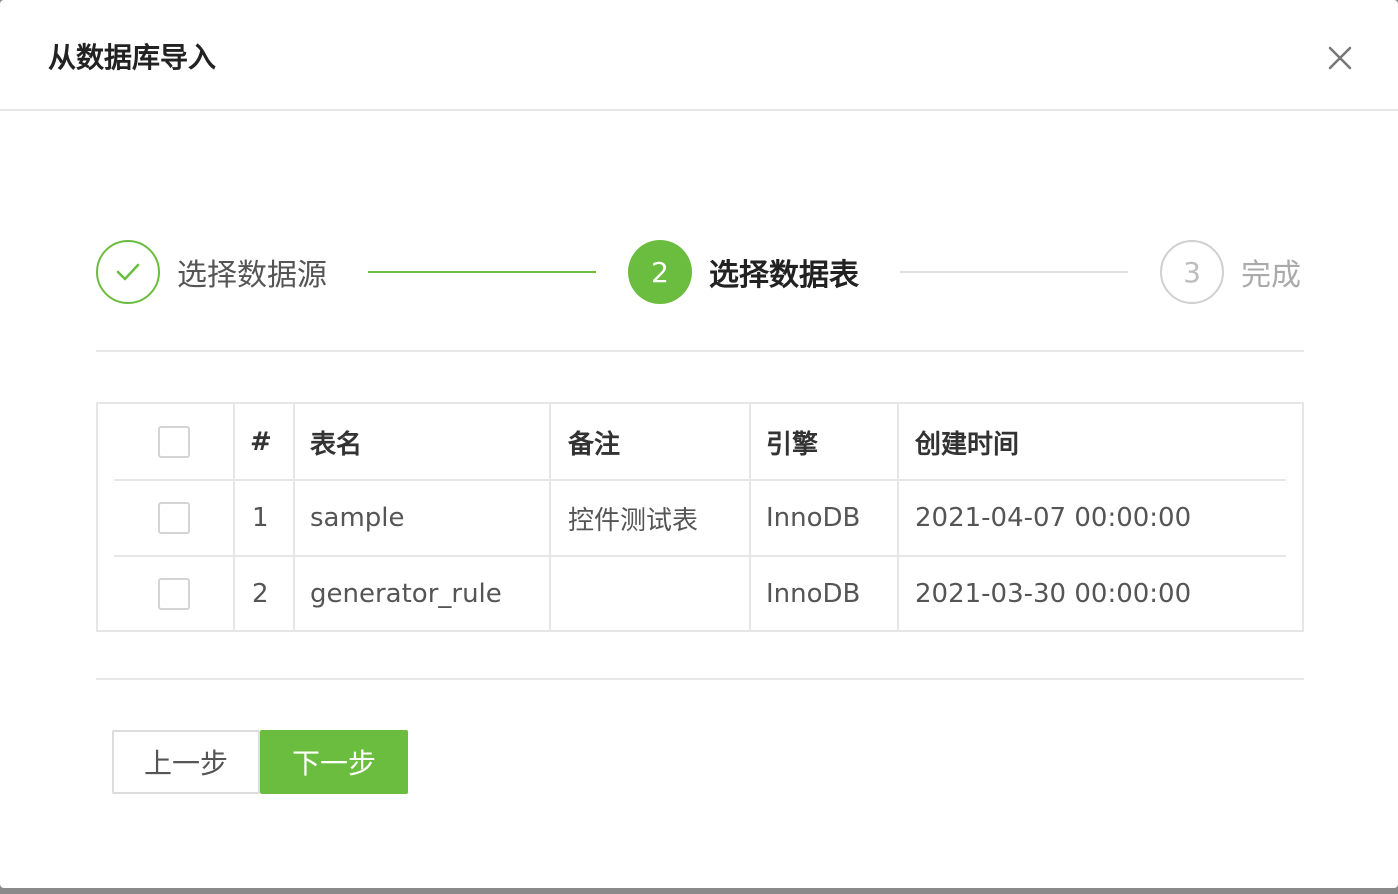 The height and width of the screenshot is (894, 1398). I want to click on step-connector-done, so click(482, 272).